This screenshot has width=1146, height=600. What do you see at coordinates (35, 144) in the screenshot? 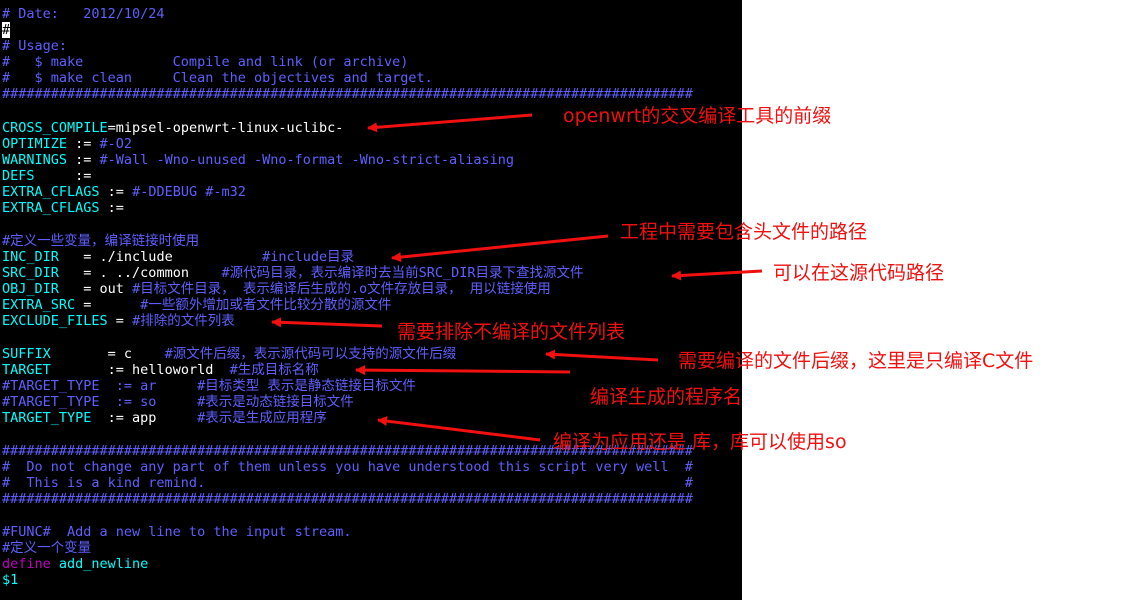
I see `code-variable: OPTIMIZE` at bounding box center [35, 144].